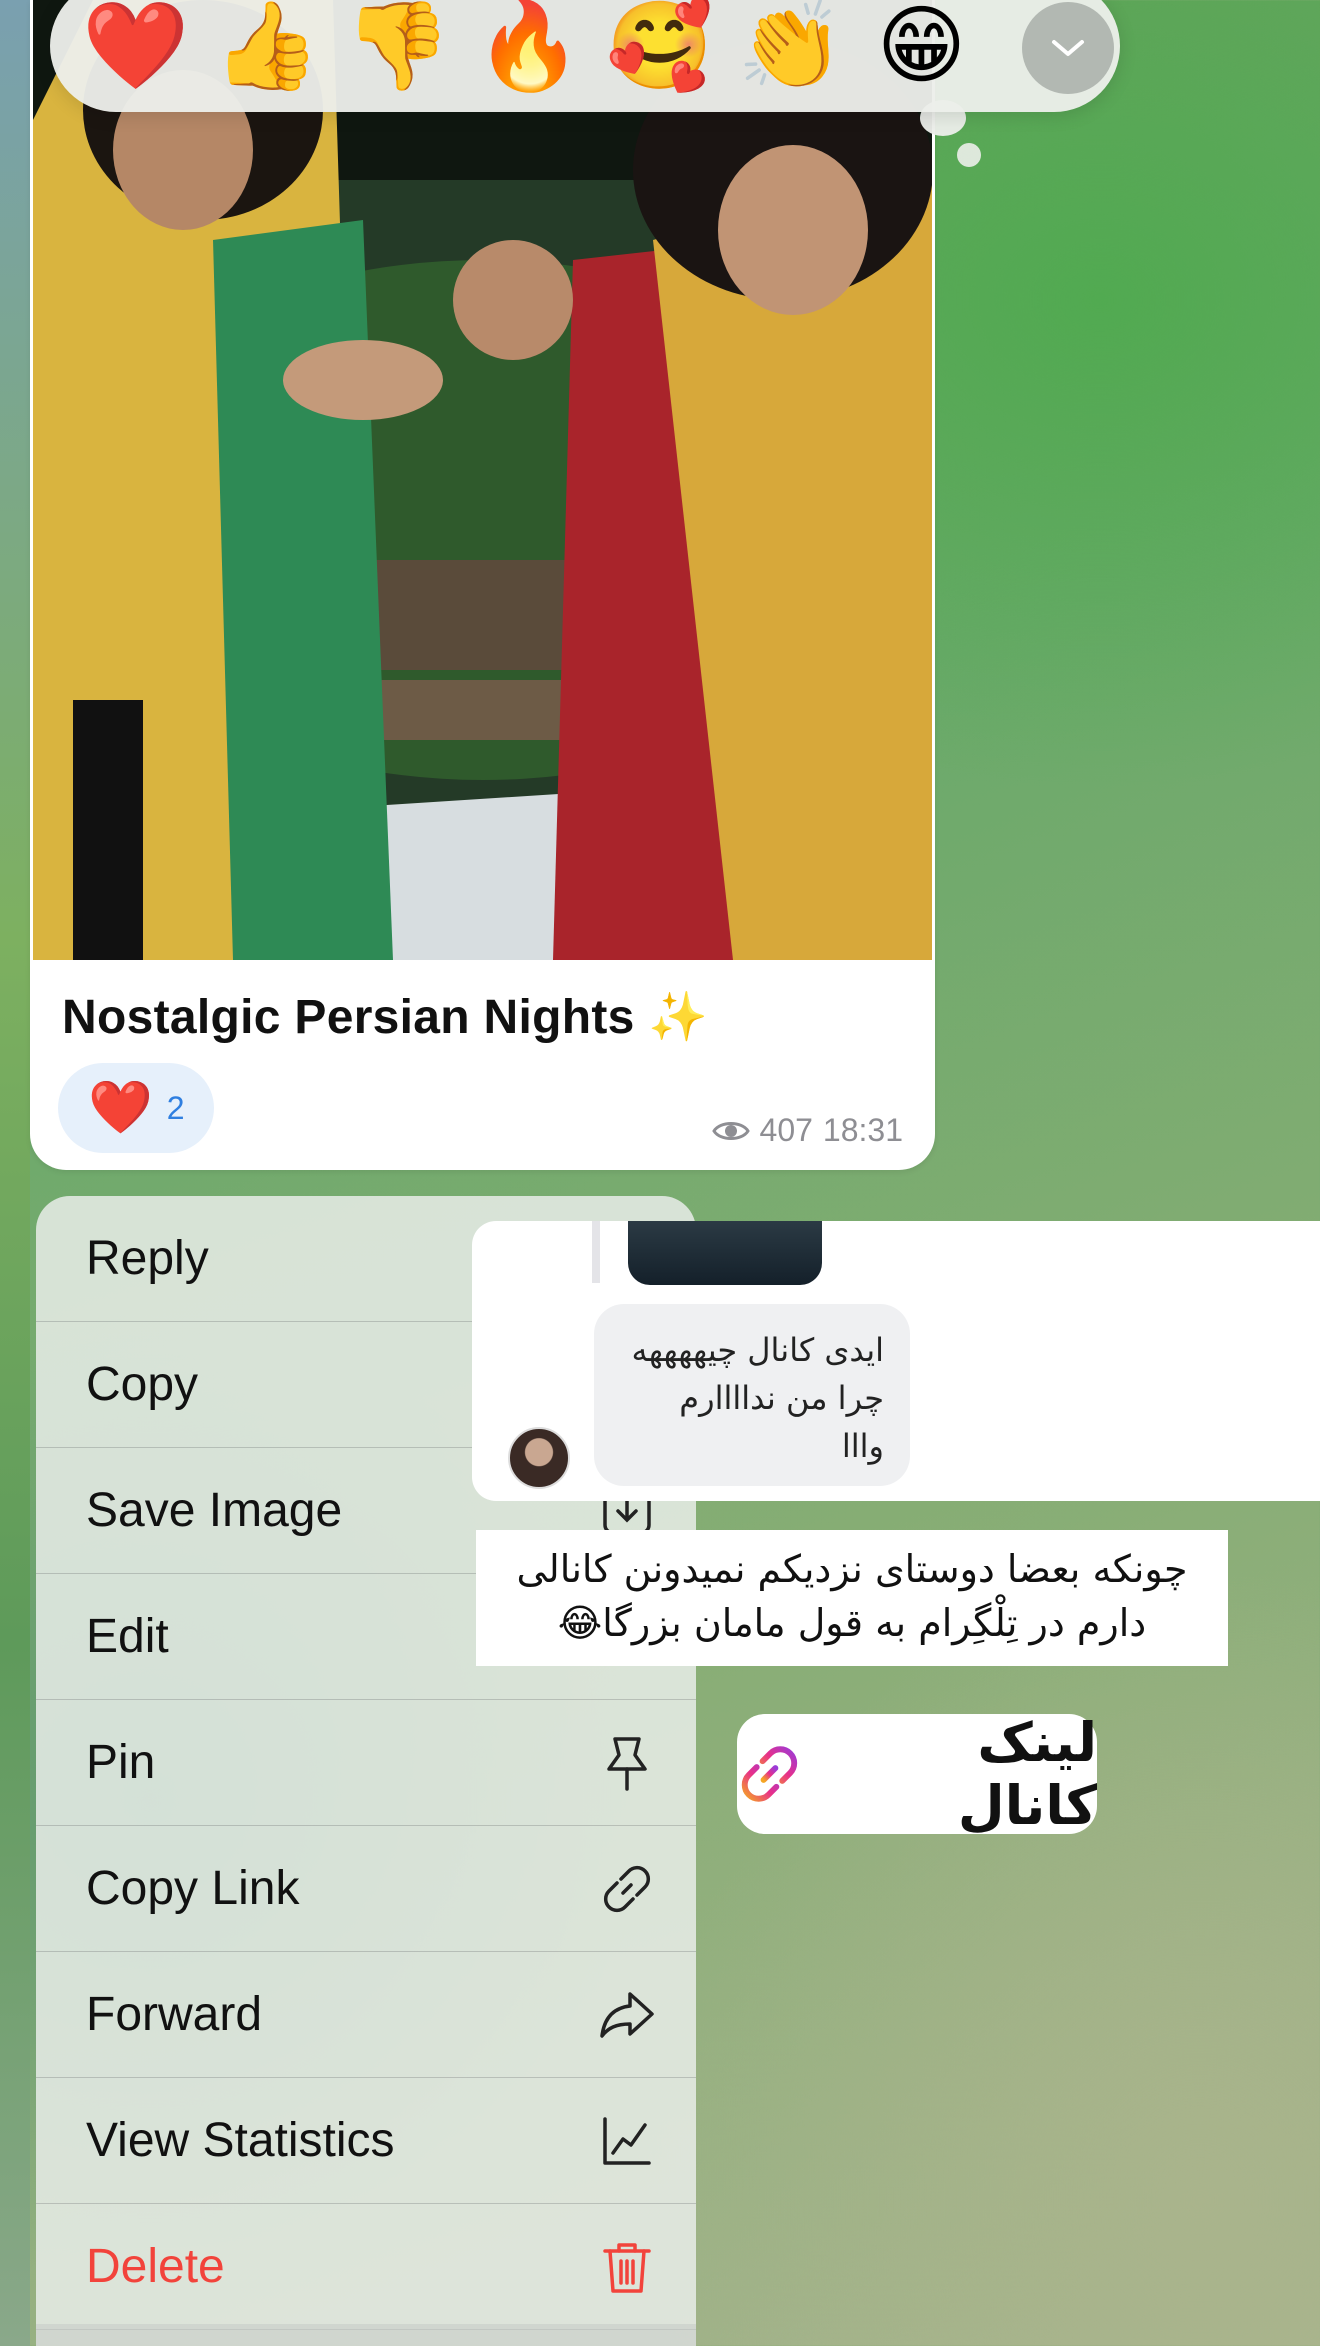  I want to click on media-thumbnail, so click(725, 1253).